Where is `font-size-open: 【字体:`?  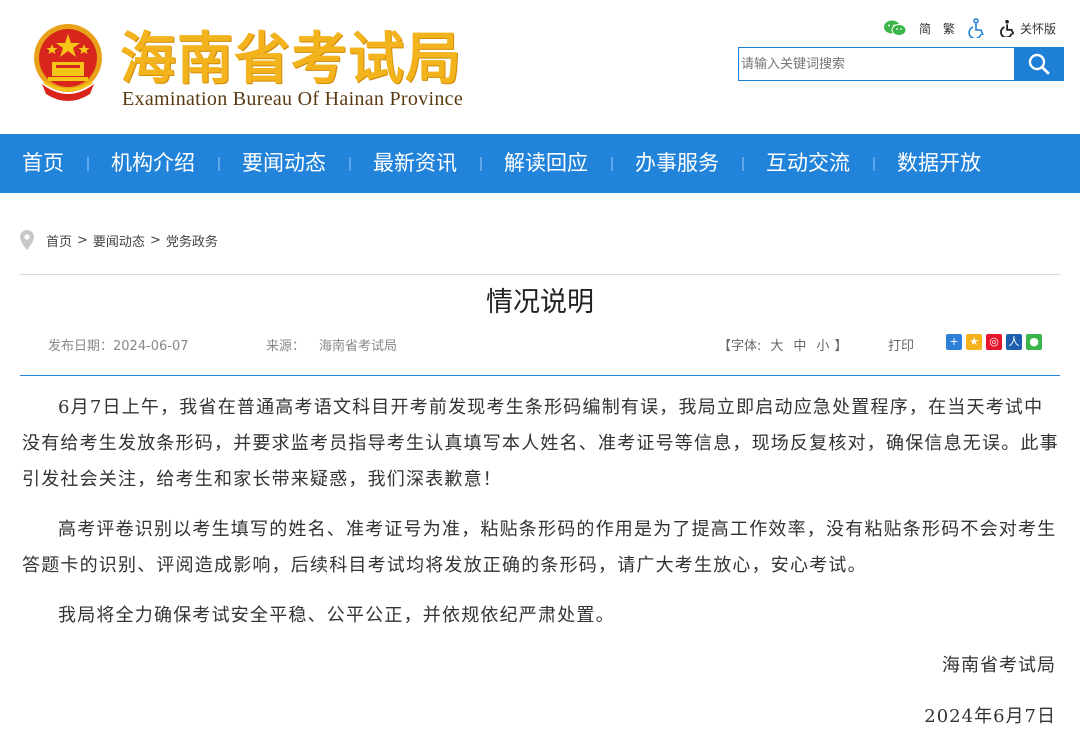 font-size-open: 【字体: is located at coordinates (740, 346).